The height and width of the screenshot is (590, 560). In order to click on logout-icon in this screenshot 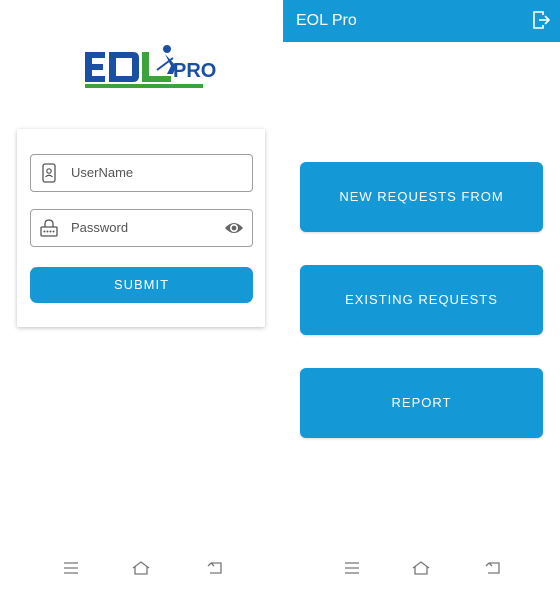, I will do `click(541, 20)`.